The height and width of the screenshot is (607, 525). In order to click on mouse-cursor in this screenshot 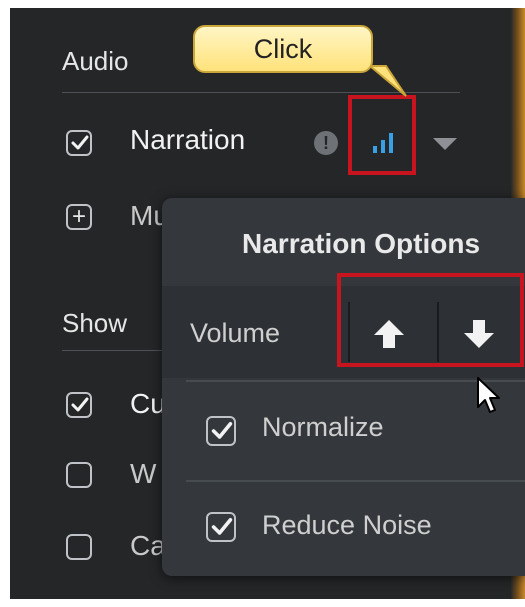, I will do `click(489, 396)`.